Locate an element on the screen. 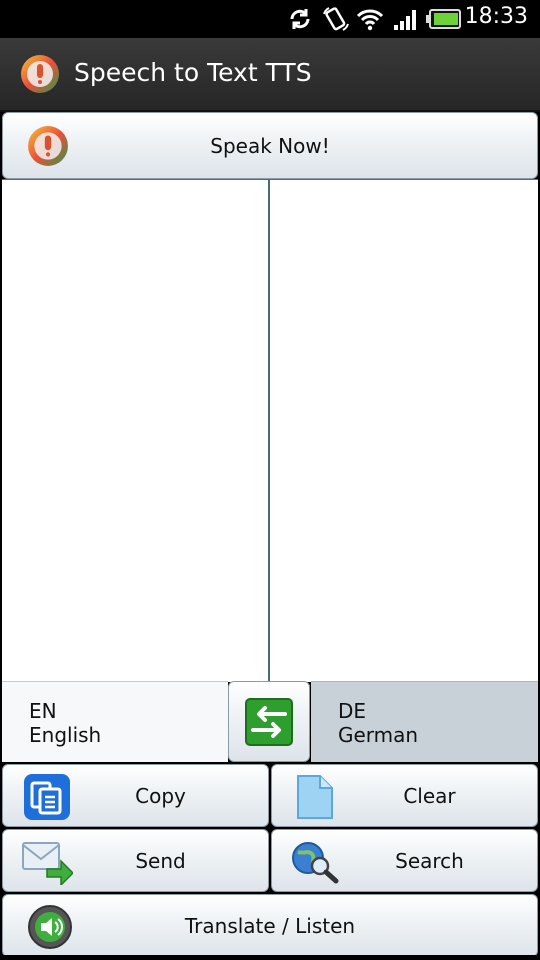  copy-button: Copy is located at coordinates (135, 795).